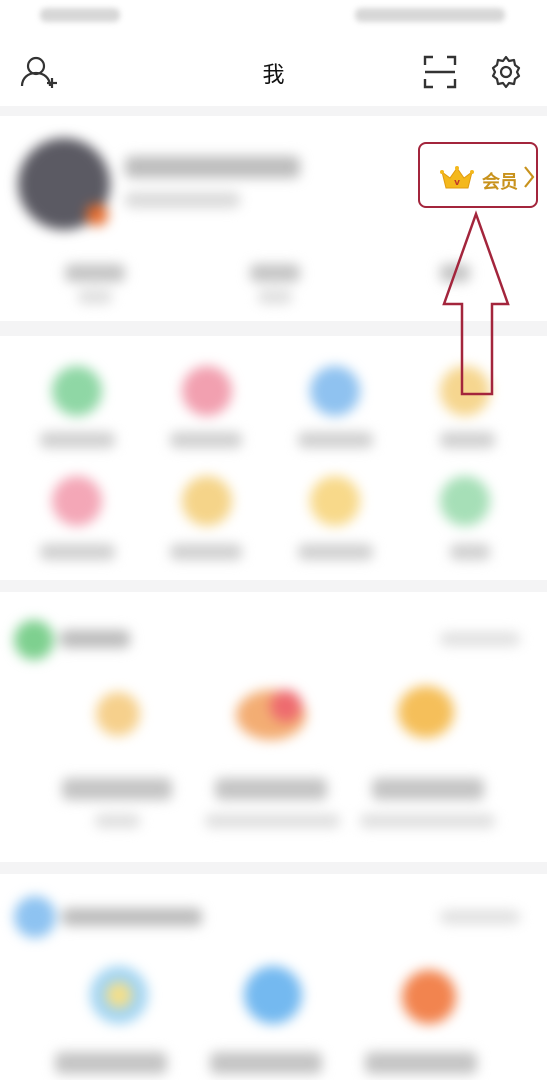  Describe the element at coordinates (476, 303) in the screenshot. I see `annotation-arrow-icon` at that location.